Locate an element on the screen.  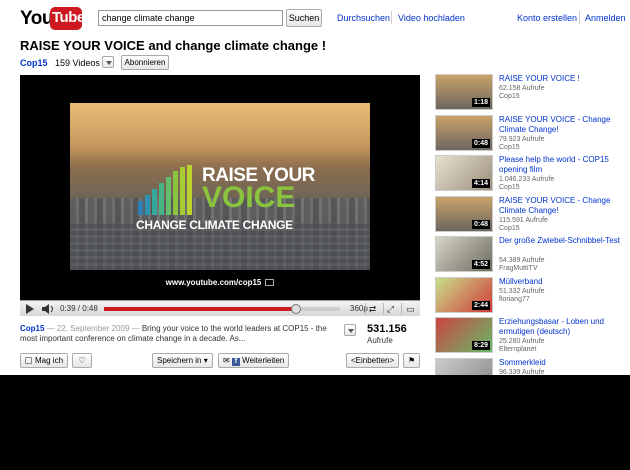
video-duration: 1:18 is located at coordinates (480, 102).